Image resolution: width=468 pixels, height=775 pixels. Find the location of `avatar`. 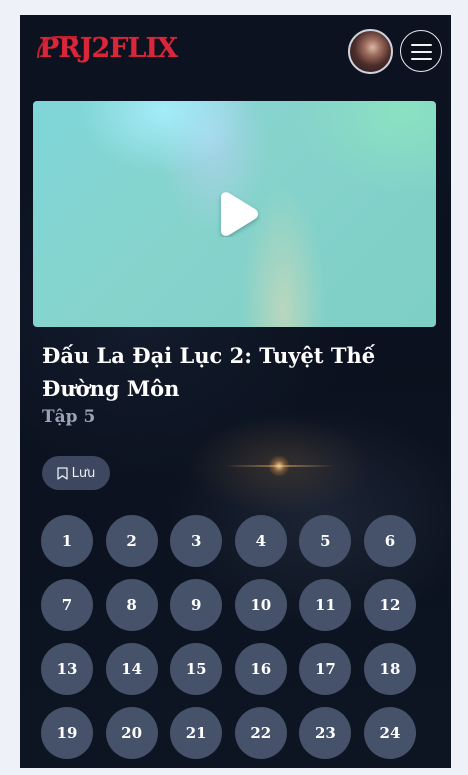

avatar is located at coordinates (370, 51).